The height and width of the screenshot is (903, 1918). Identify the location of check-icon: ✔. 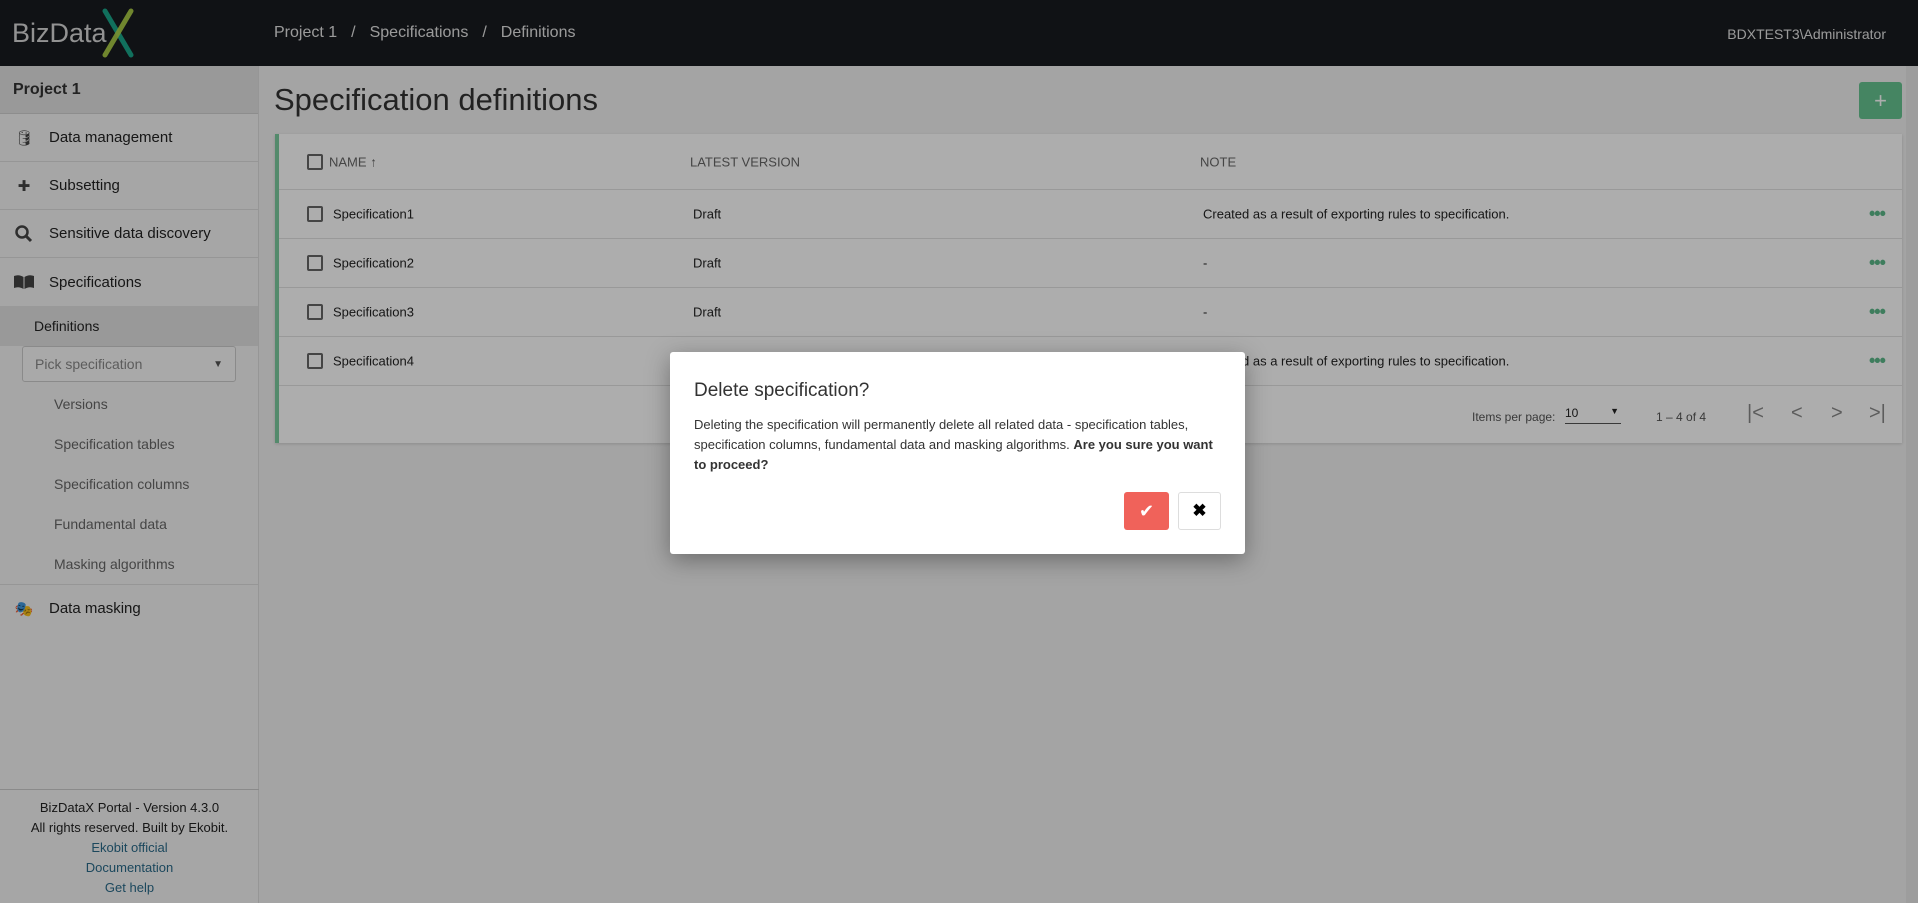
(1146, 510).